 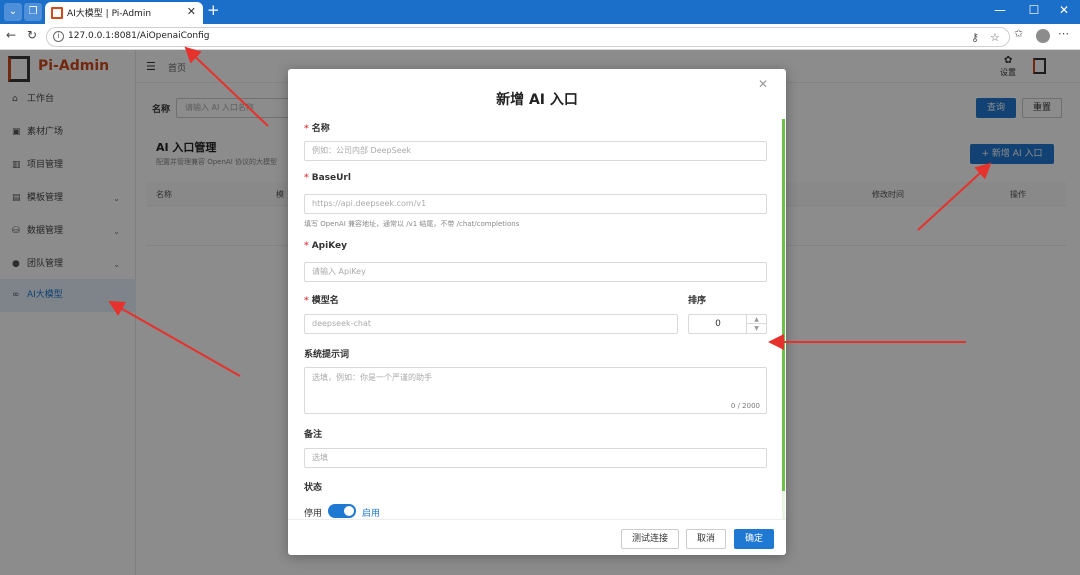 What do you see at coordinates (321, 301) in the screenshot?
I see `model-label: * 模型名` at bounding box center [321, 301].